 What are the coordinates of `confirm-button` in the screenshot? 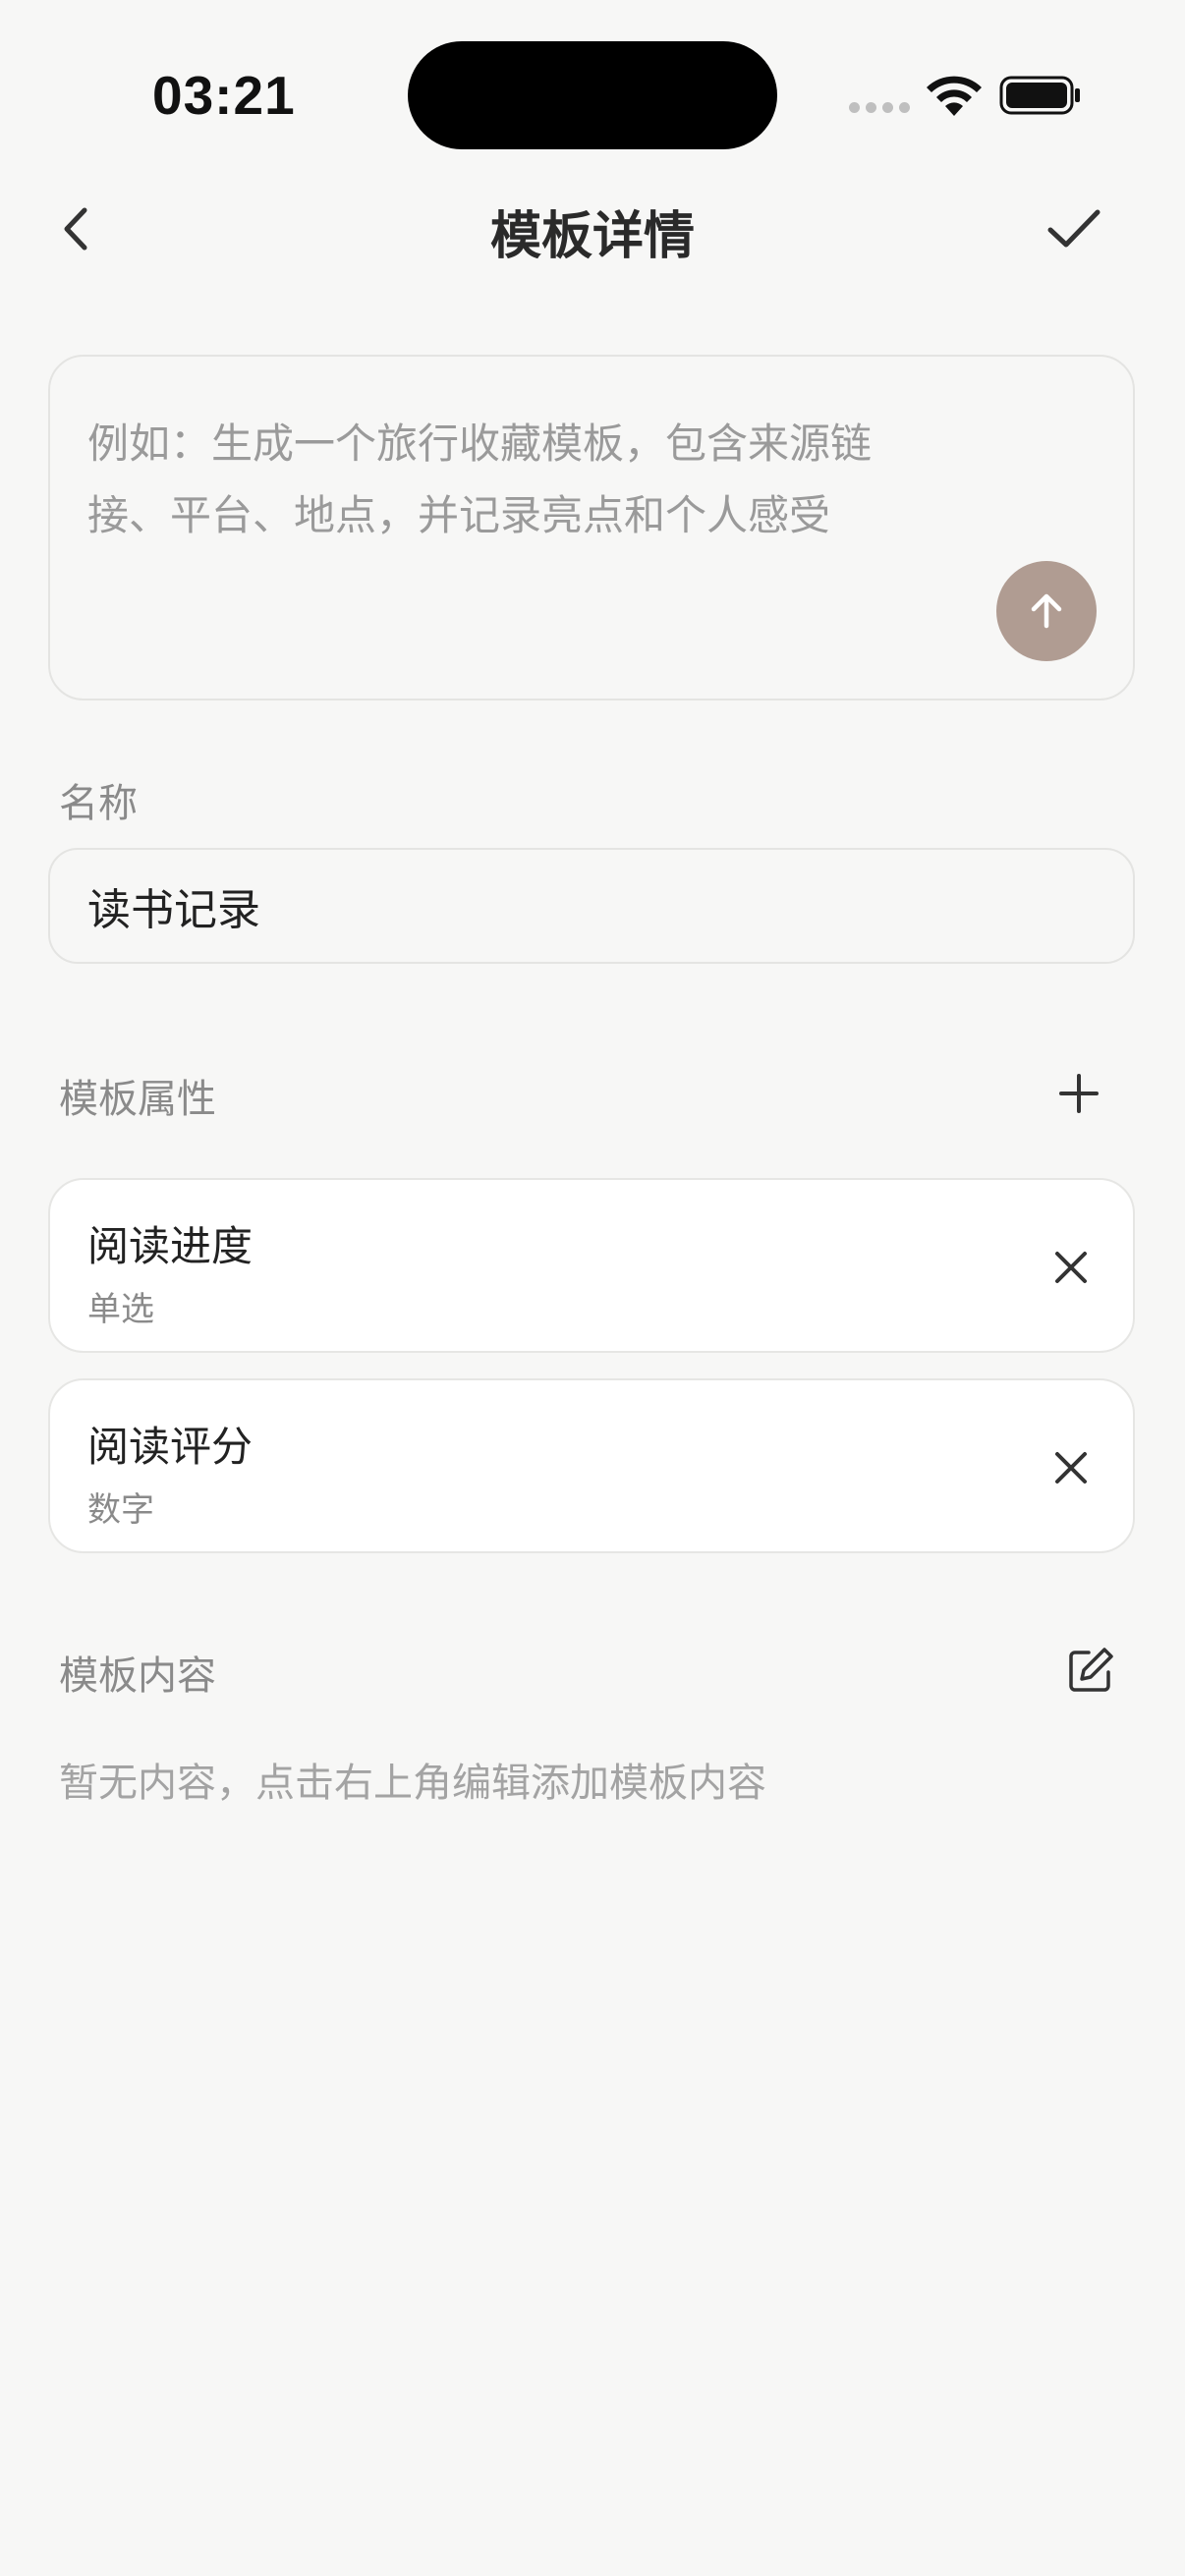 It's located at (1074, 228).